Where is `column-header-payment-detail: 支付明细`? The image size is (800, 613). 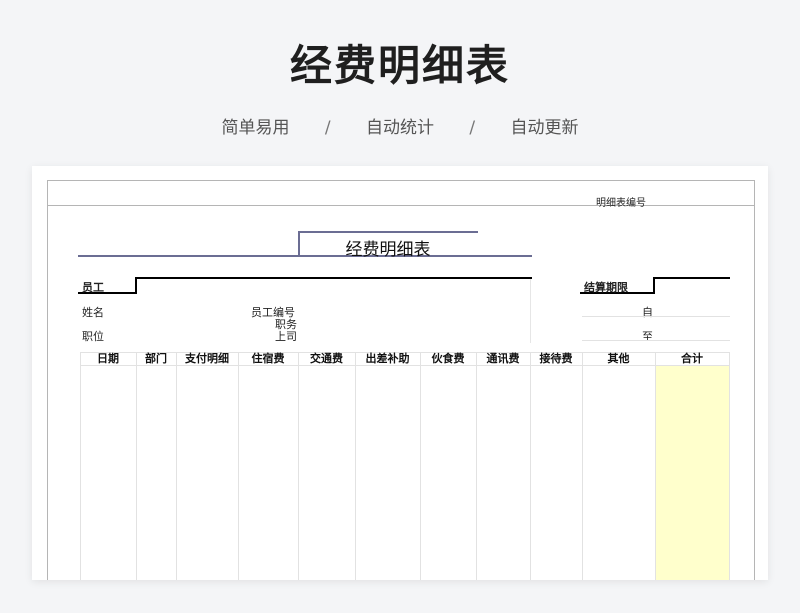 column-header-payment-detail: 支付明细 is located at coordinates (207, 358).